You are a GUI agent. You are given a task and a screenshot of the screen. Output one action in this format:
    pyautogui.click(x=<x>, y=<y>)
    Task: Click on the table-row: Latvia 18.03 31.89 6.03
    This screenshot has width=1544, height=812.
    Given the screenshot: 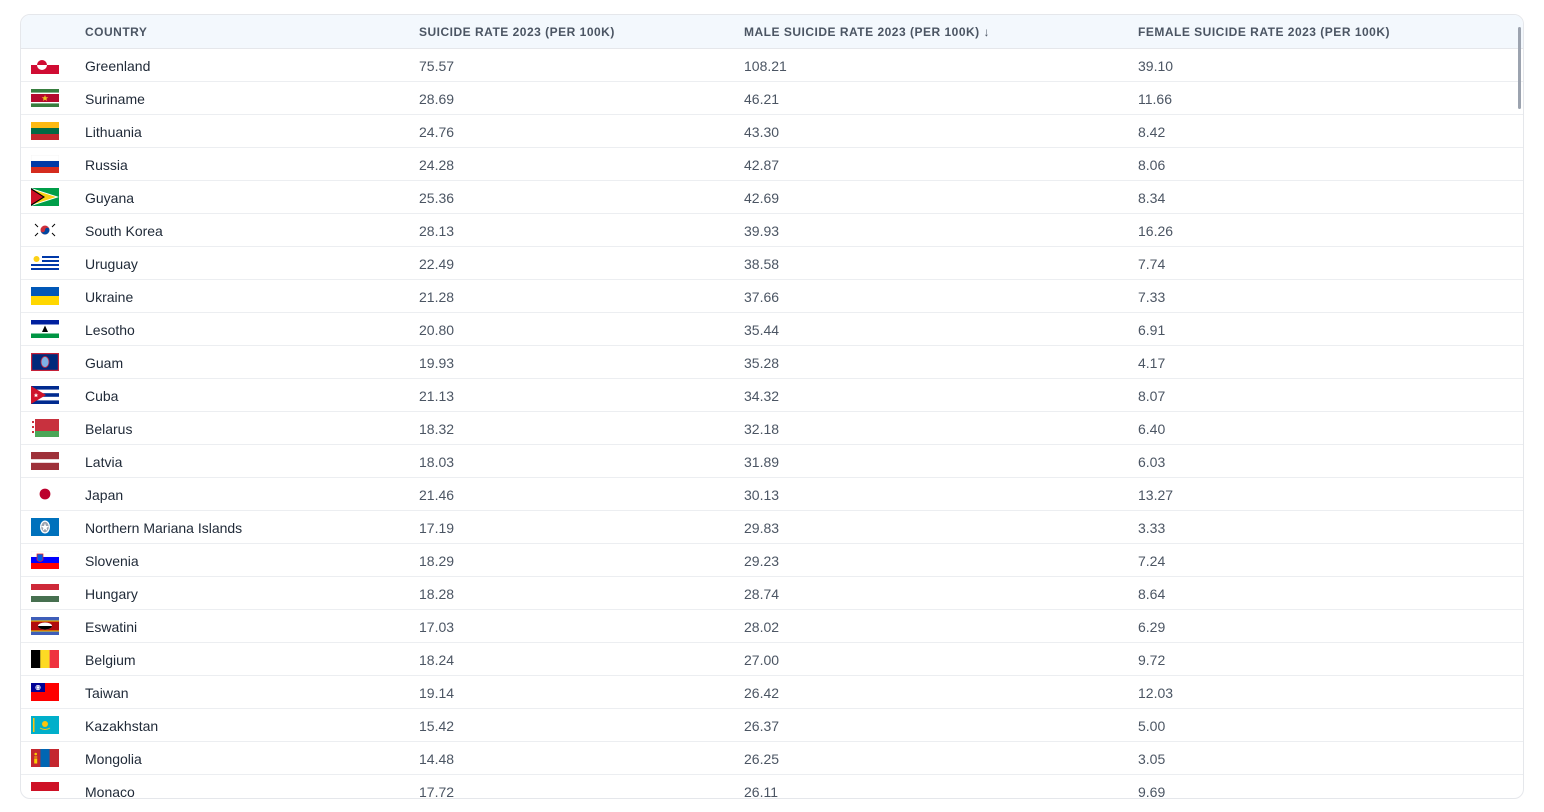 What is the action you would take?
    pyautogui.click(x=772, y=461)
    